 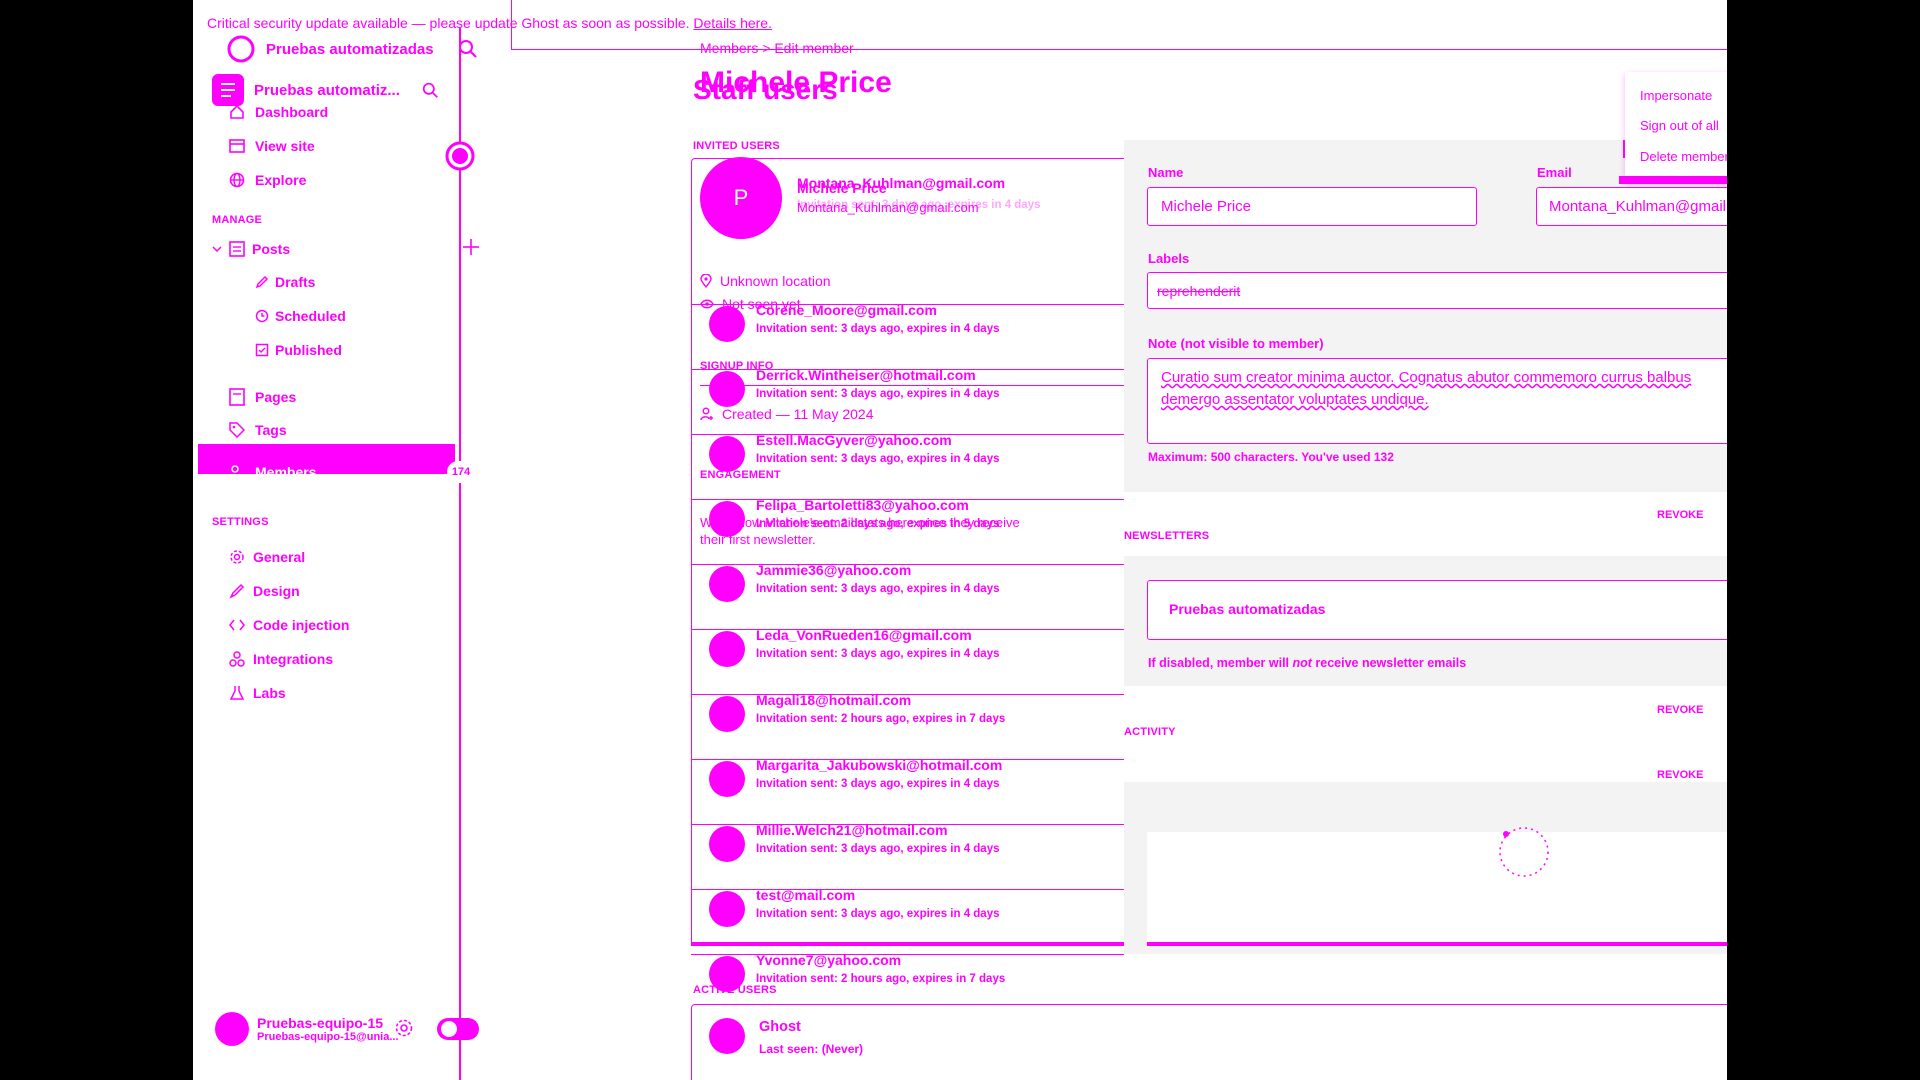 What do you see at coordinates (271, 430) in the screenshot?
I see `nav-tags-label: Tags` at bounding box center [271, 430].